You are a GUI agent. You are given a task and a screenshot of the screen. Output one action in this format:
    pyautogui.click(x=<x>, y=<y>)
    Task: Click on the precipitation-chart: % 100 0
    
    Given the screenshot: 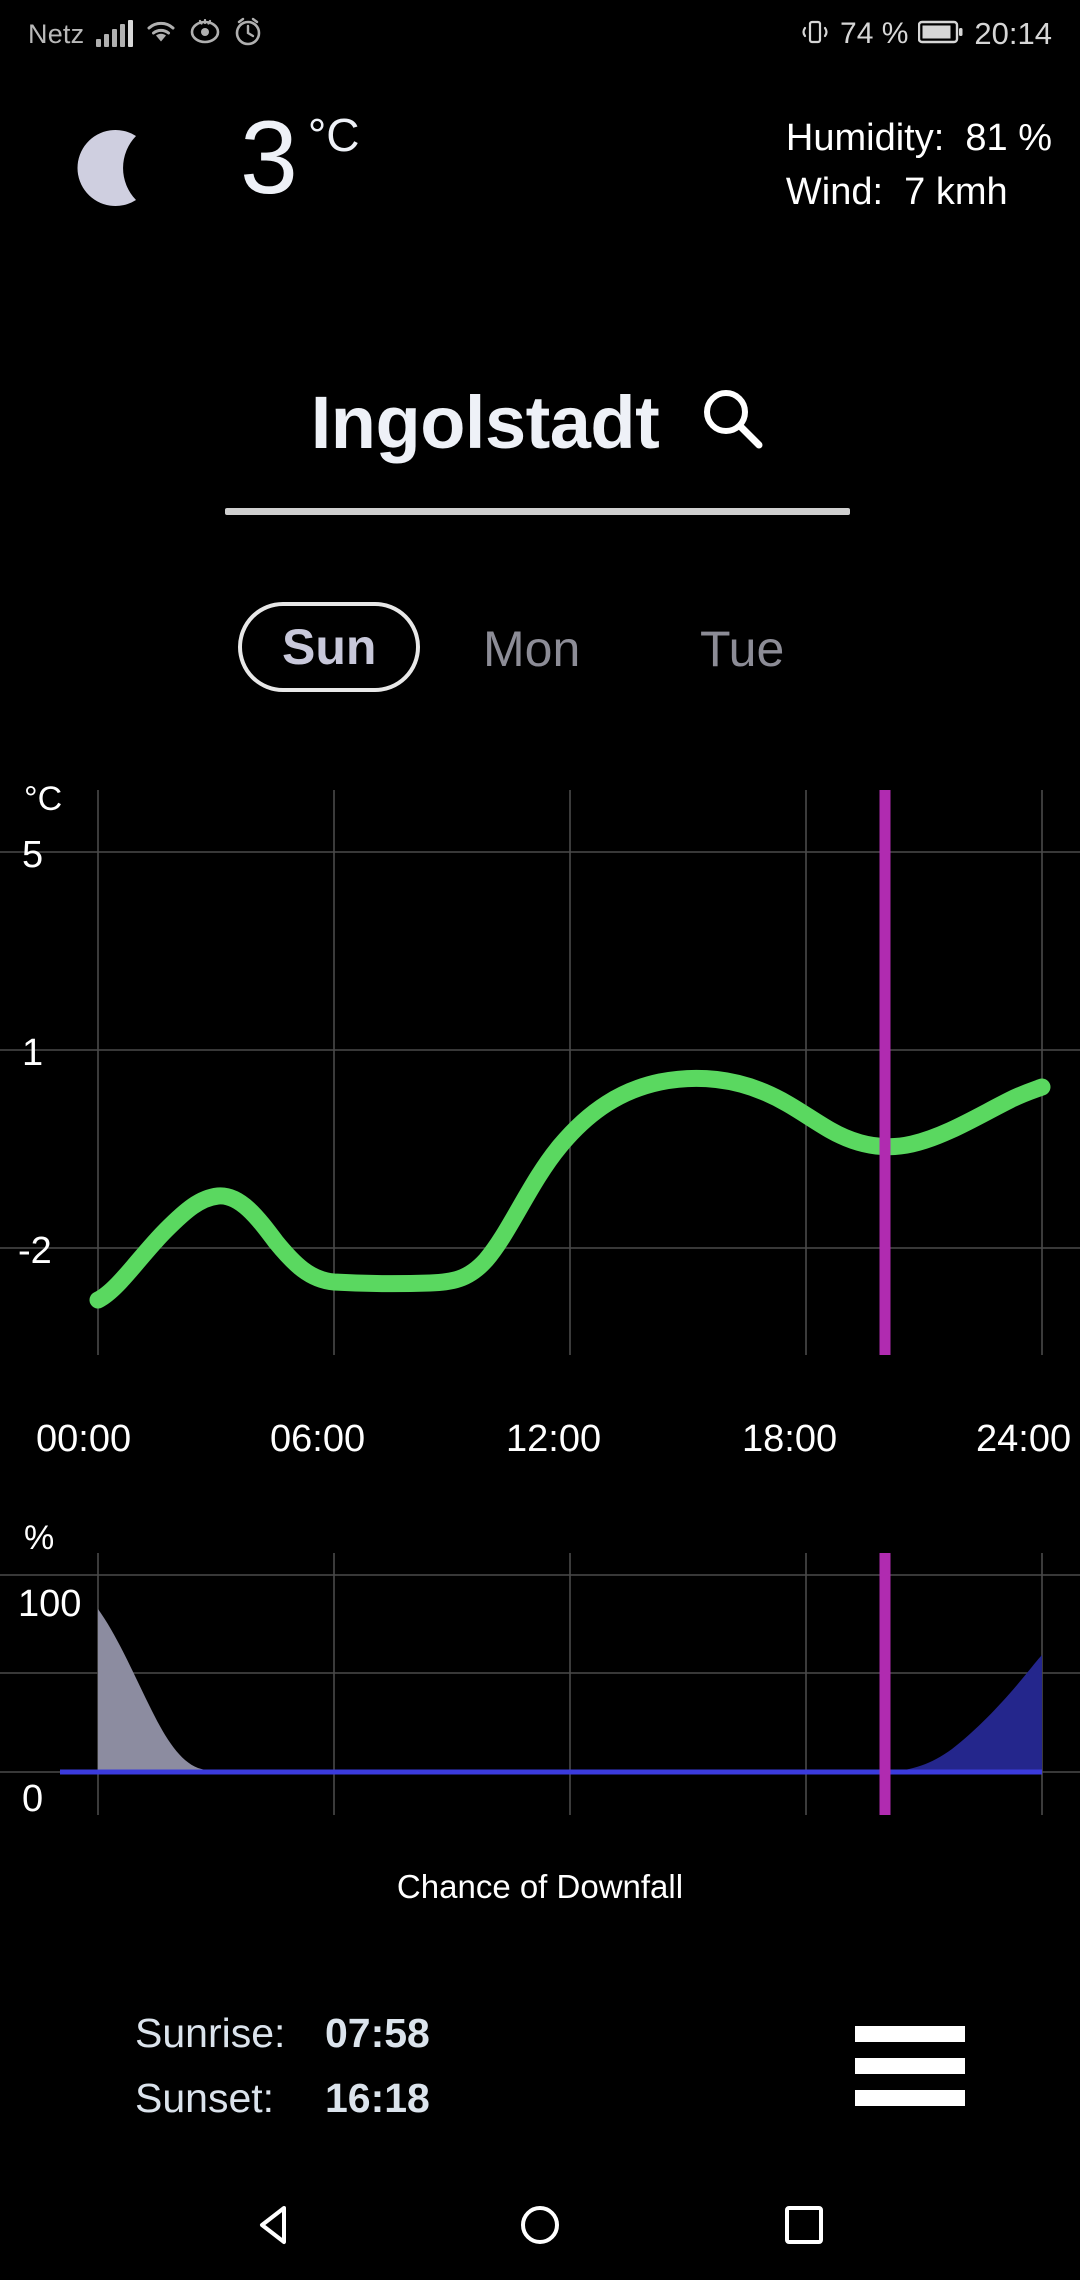 What is the action you would take?
    pyautogui.click(x=540, y=1669)
    